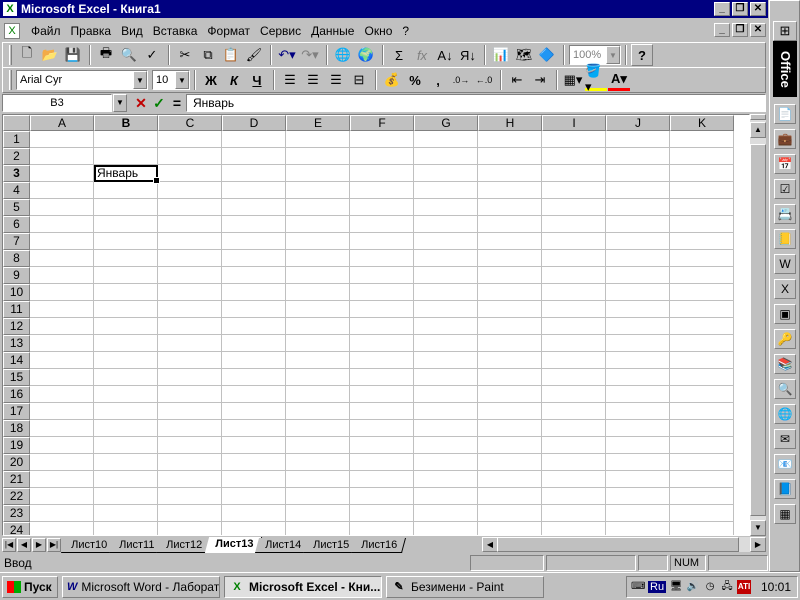  I want to click on cell-d23, so click(254, 513).